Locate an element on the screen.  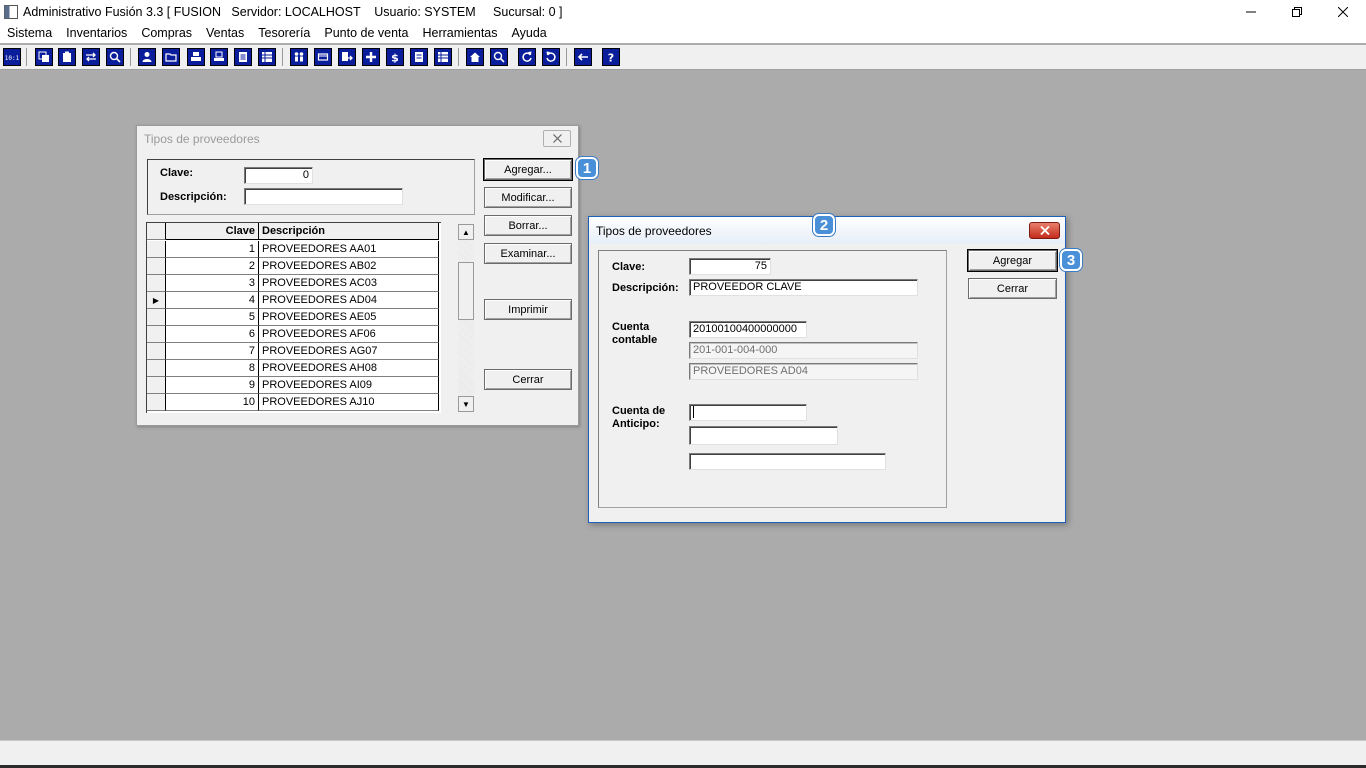
menu-sistema: Sistema is located at coordinates (29, 33).